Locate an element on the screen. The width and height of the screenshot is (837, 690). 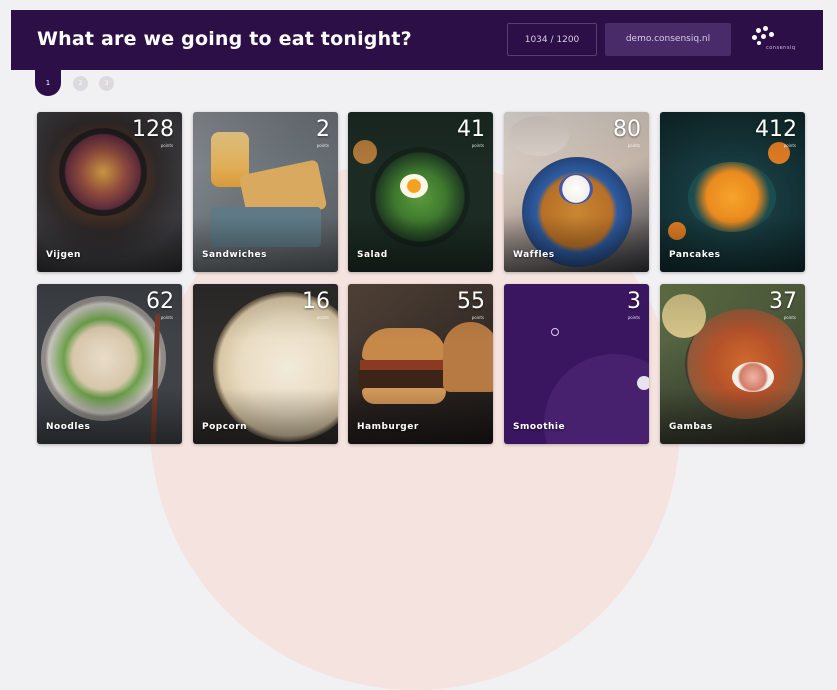
vote-count: 55 is located at coordinates (471, 301).